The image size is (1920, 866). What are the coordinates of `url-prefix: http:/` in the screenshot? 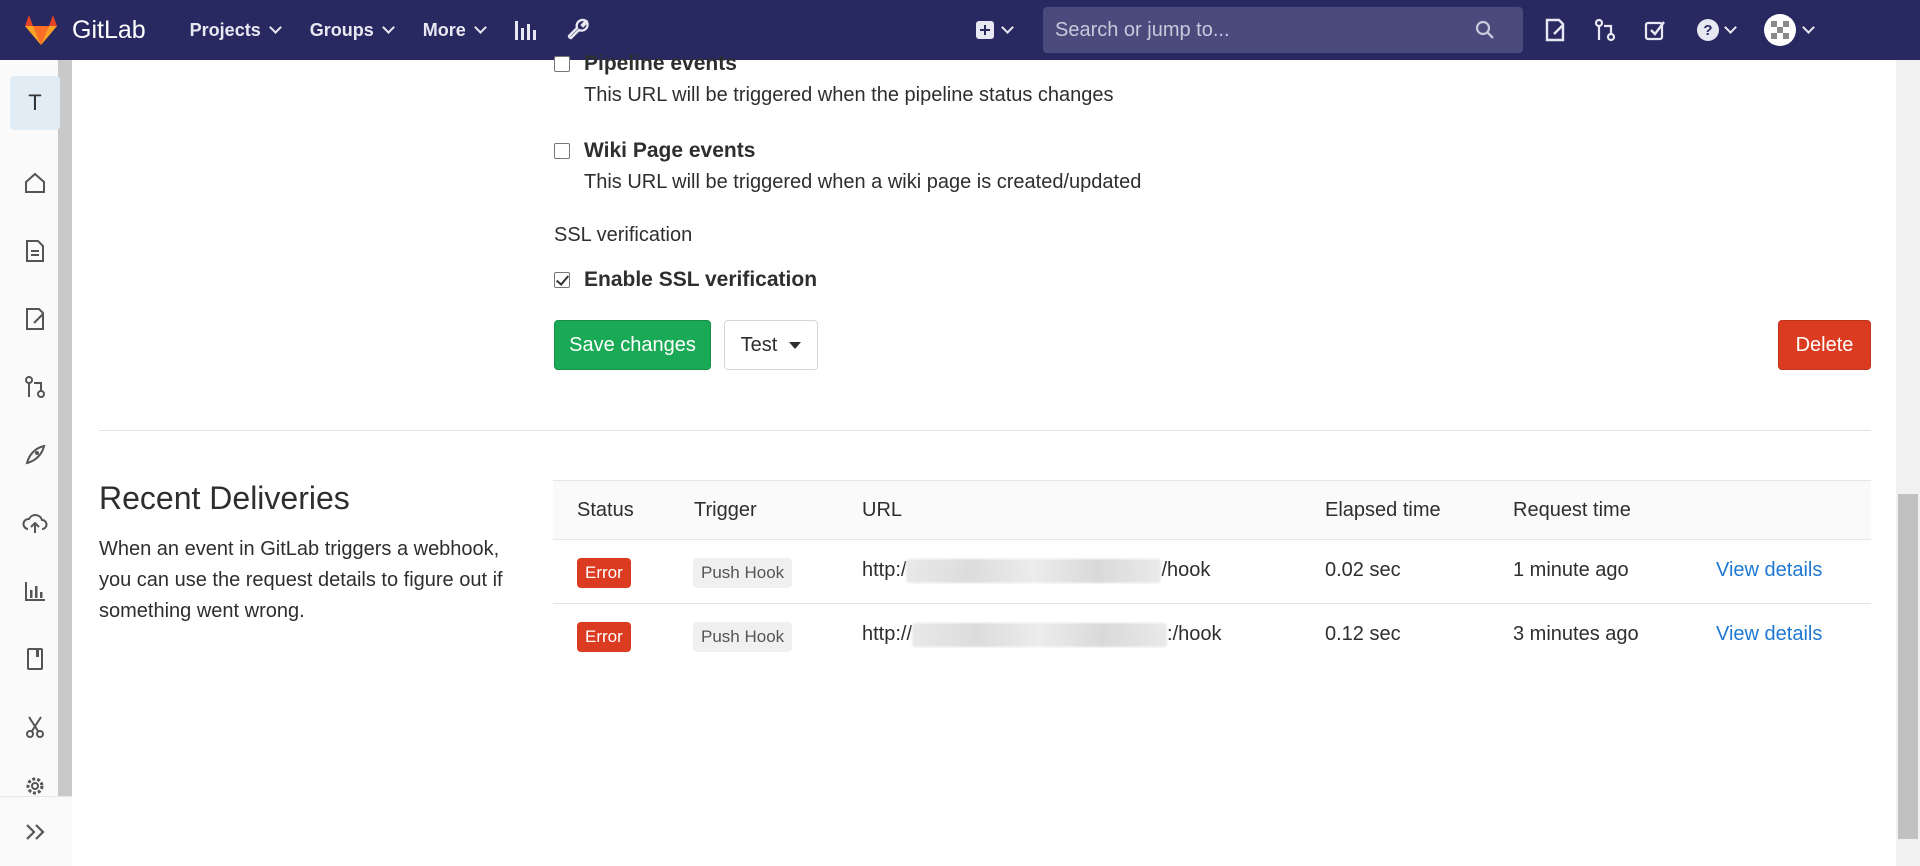 It's located at (884, 570).